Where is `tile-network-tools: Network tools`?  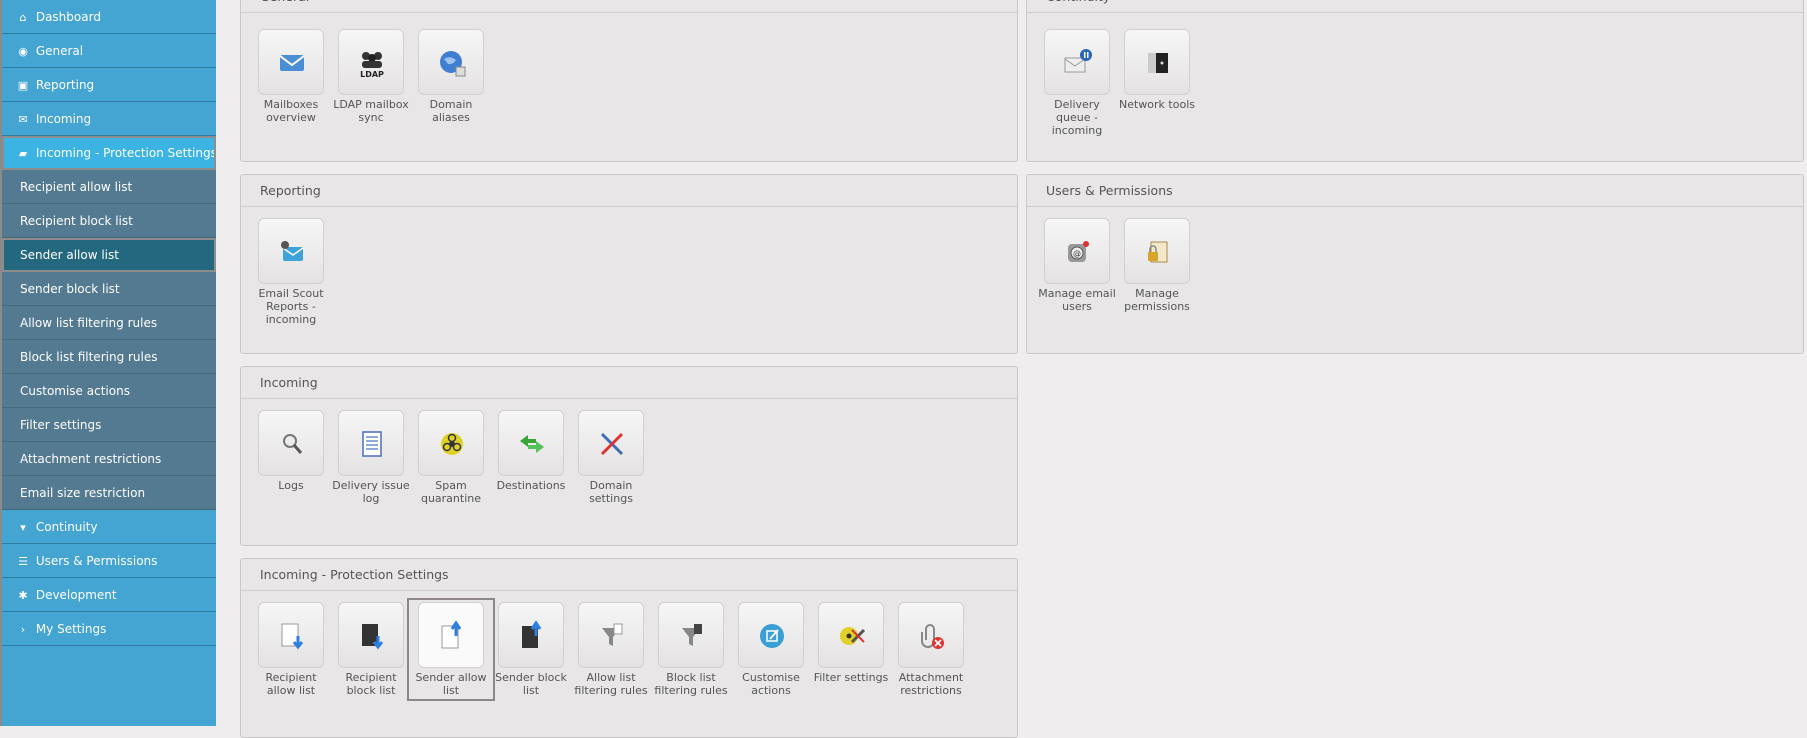 tile-network-tools: Network tools is located at coordinates (1157, 70).